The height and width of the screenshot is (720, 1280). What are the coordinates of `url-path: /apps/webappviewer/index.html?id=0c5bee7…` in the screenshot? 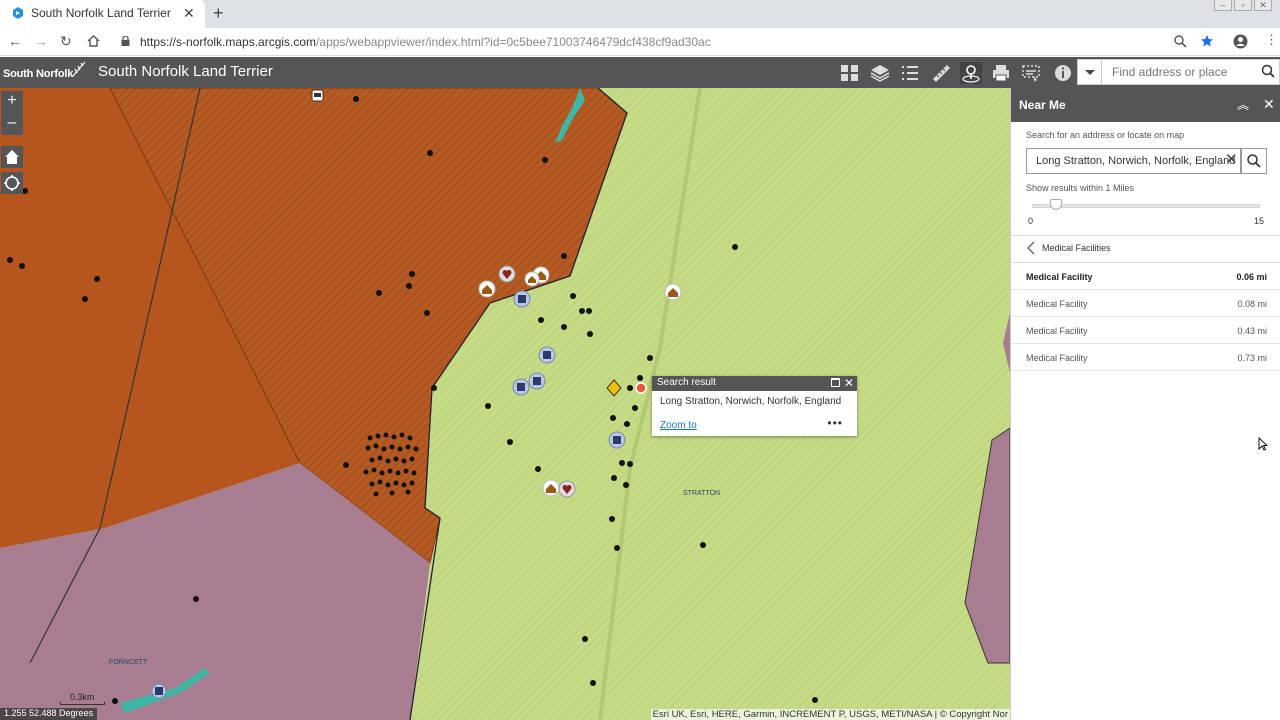 It's located at (513, 42).